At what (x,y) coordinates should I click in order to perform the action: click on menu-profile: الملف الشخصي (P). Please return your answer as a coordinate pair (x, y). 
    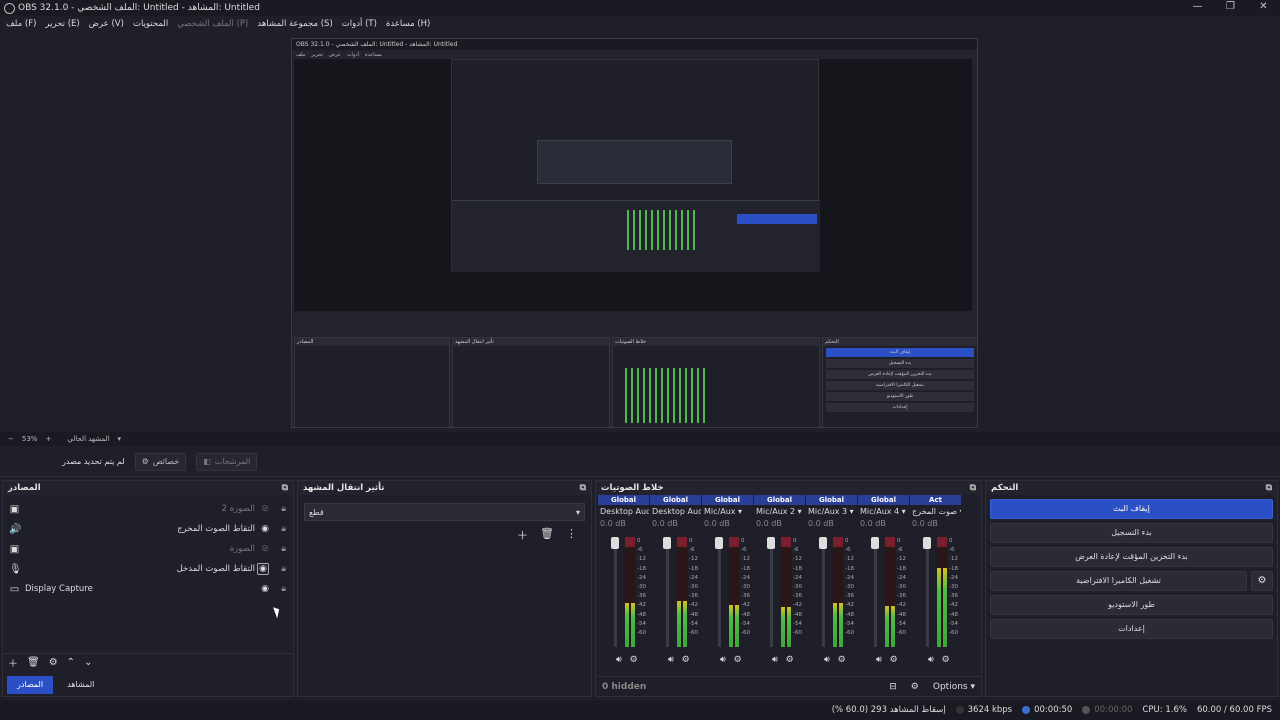
    Looking at the image, I should click on (212, 24).